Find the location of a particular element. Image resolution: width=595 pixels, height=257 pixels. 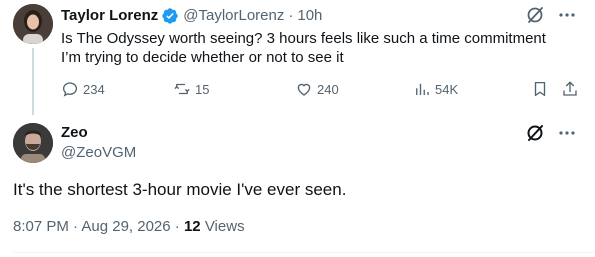

author-name: Taylor Lorenz is located at coordinates (109, 16).